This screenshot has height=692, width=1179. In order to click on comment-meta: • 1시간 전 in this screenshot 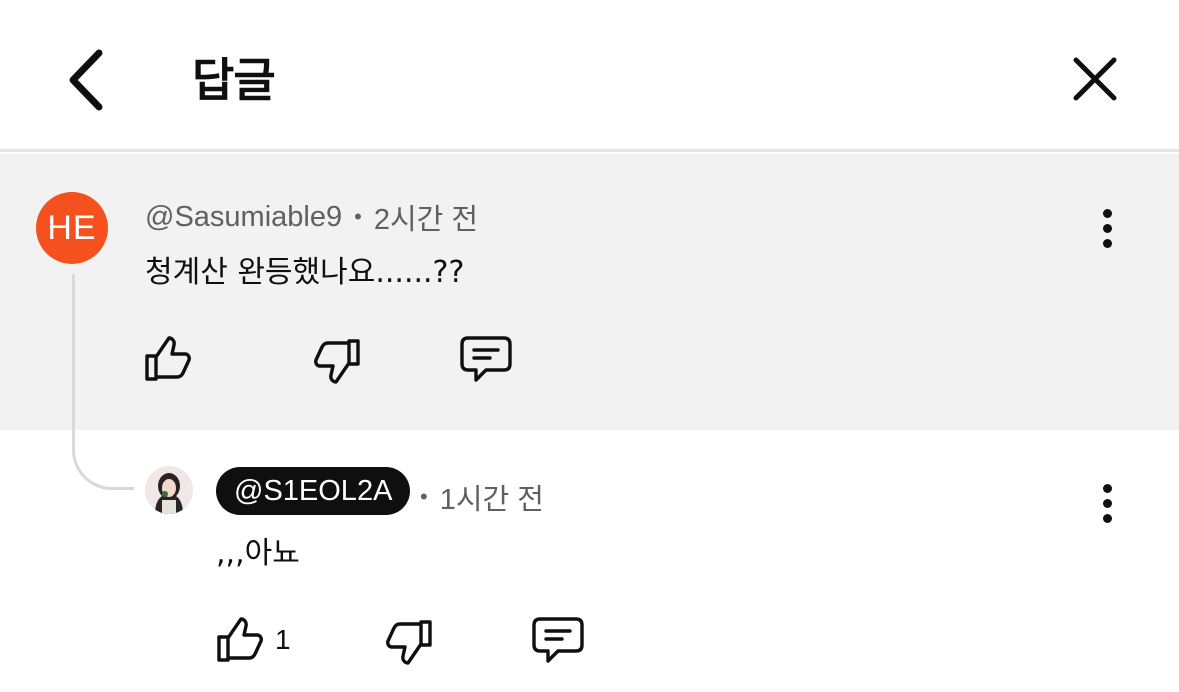, I will do `click(482, 497)`.